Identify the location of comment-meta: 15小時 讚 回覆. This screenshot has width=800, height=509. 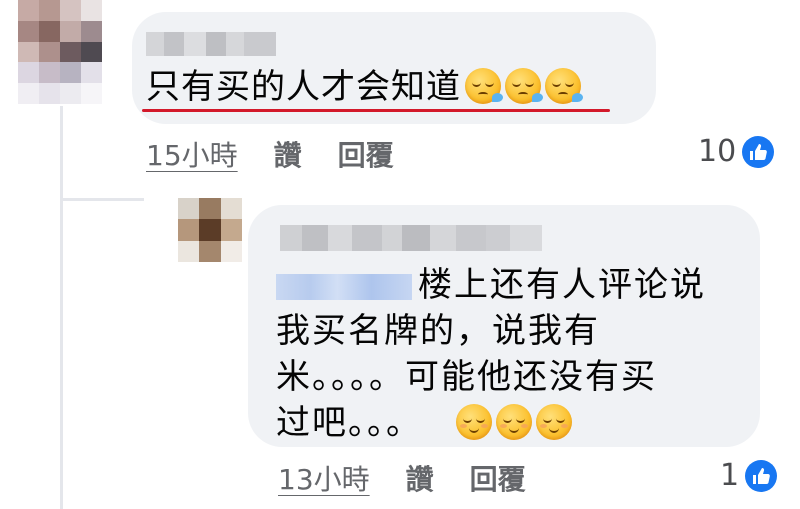
(270, 154).